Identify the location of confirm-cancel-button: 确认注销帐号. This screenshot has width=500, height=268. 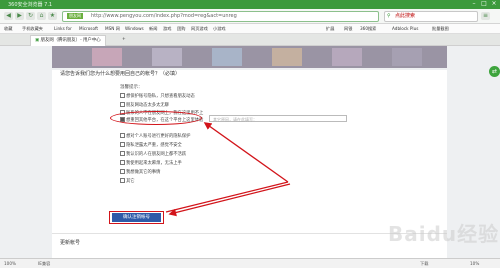
(136, 217).